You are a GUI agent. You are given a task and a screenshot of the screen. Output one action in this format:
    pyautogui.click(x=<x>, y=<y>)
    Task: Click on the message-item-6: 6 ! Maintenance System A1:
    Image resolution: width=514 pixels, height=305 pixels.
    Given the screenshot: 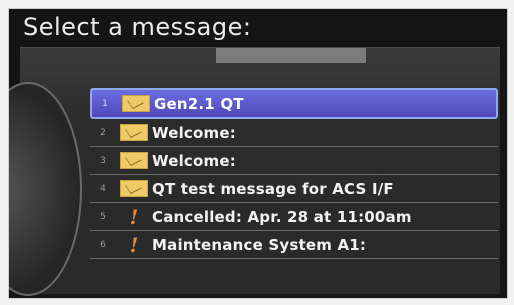 What is the action you would take?
    pyautogui.click(x=294, y=245)
    